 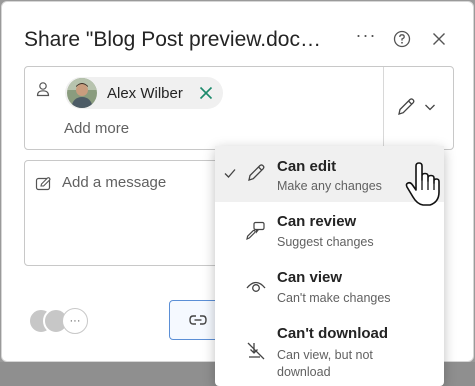 I want to click on hand-cursor-icon, so click(x=422, y=184).